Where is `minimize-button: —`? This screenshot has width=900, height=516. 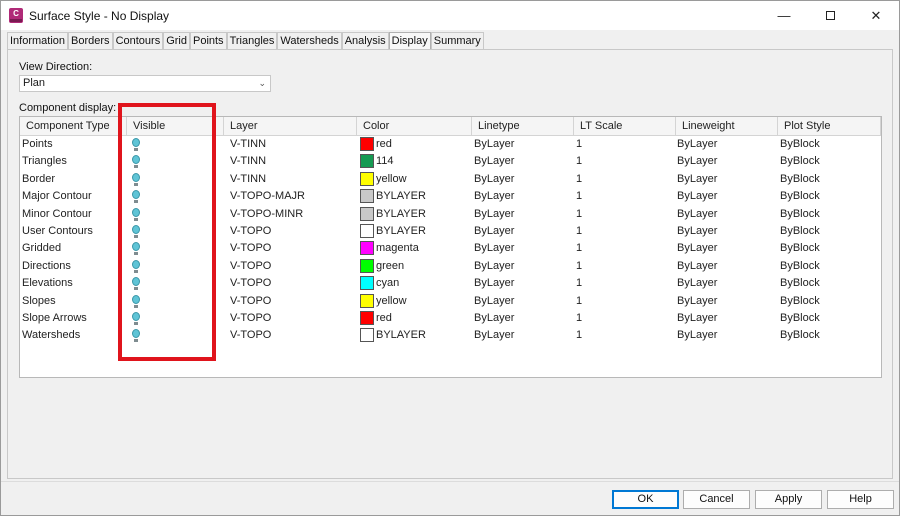
minimize-button: — is located at coordinates (784, 15).